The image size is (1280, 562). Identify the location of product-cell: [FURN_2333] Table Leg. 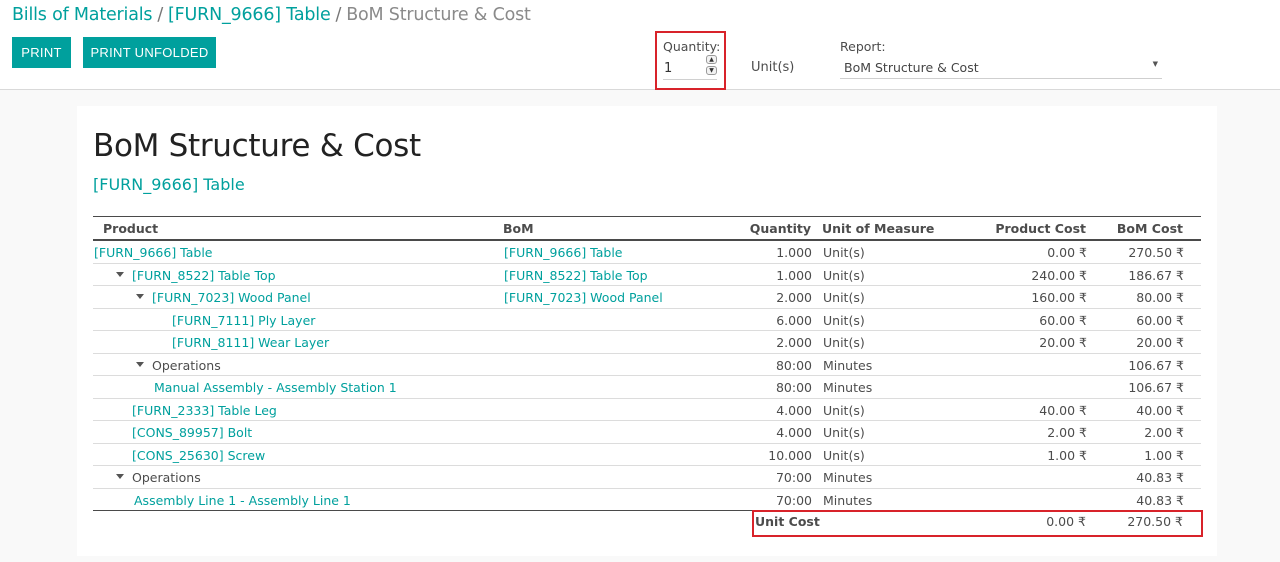
(204, 410).